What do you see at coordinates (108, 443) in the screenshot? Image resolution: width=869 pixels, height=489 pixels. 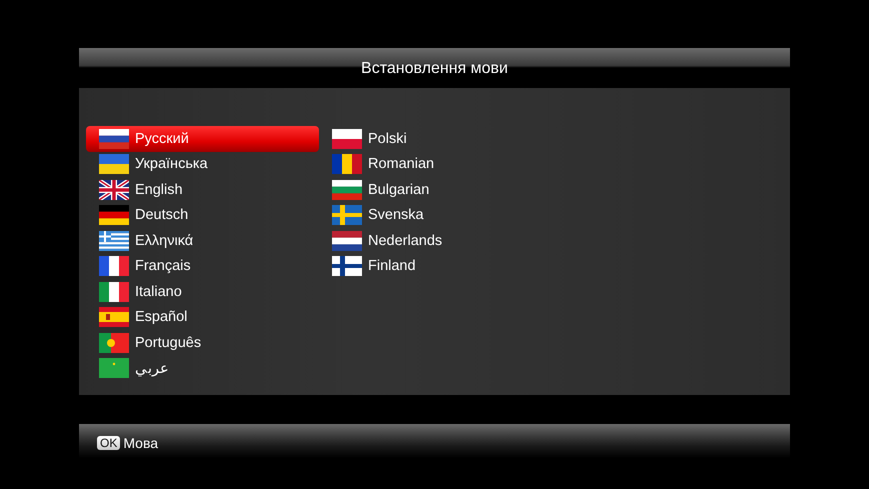 I see `ok-key: OK` at bounding box center [108, 443].